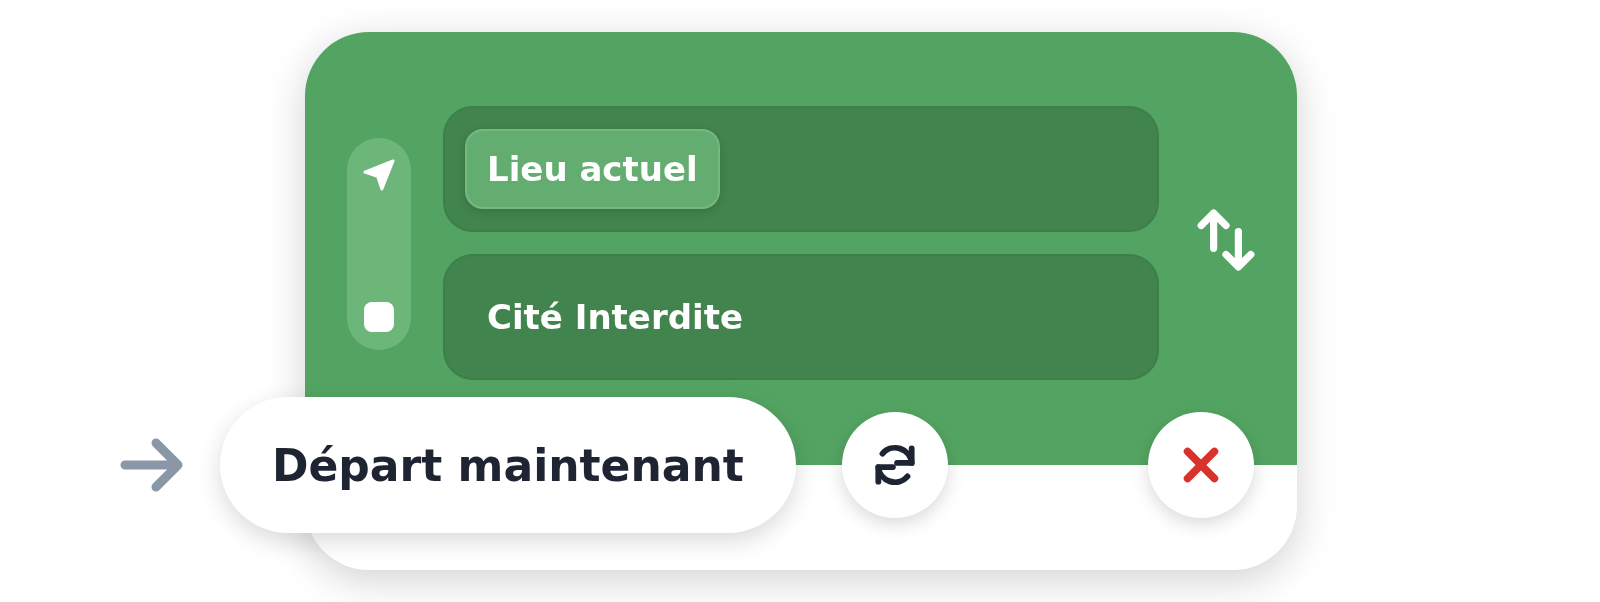 The image size is (1600, 602). Describe the element at coordinates (508, 465) in the screenshot. I see `departure-time-button: Départ maintenant` at that location.